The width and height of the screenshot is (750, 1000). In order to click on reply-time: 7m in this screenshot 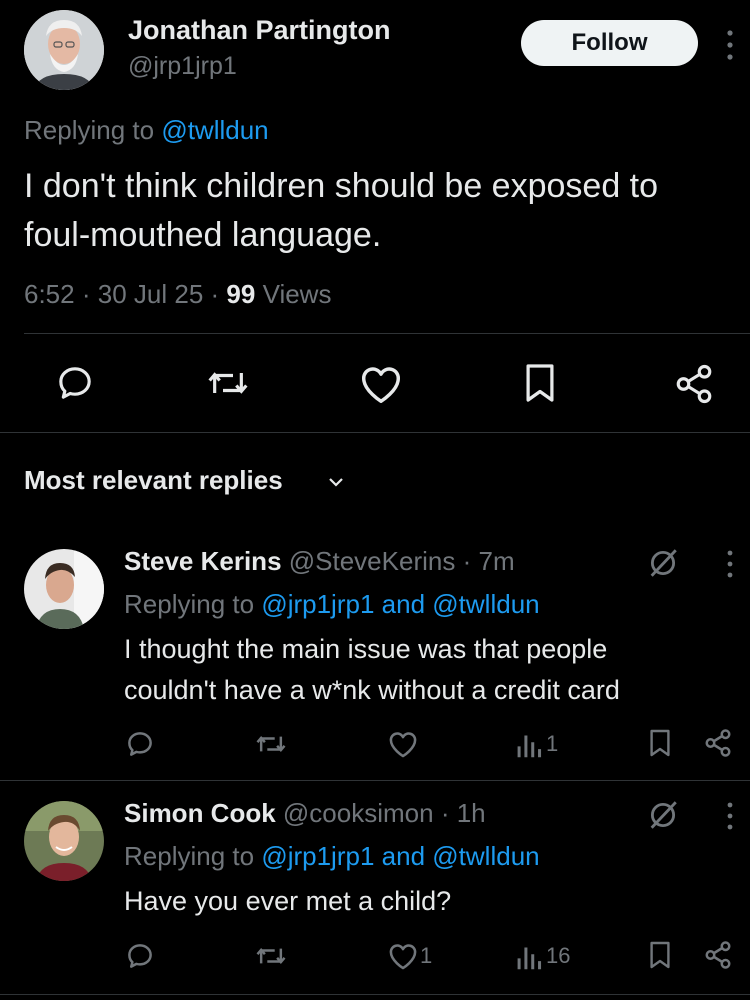, I will do `click(496, 561)`.